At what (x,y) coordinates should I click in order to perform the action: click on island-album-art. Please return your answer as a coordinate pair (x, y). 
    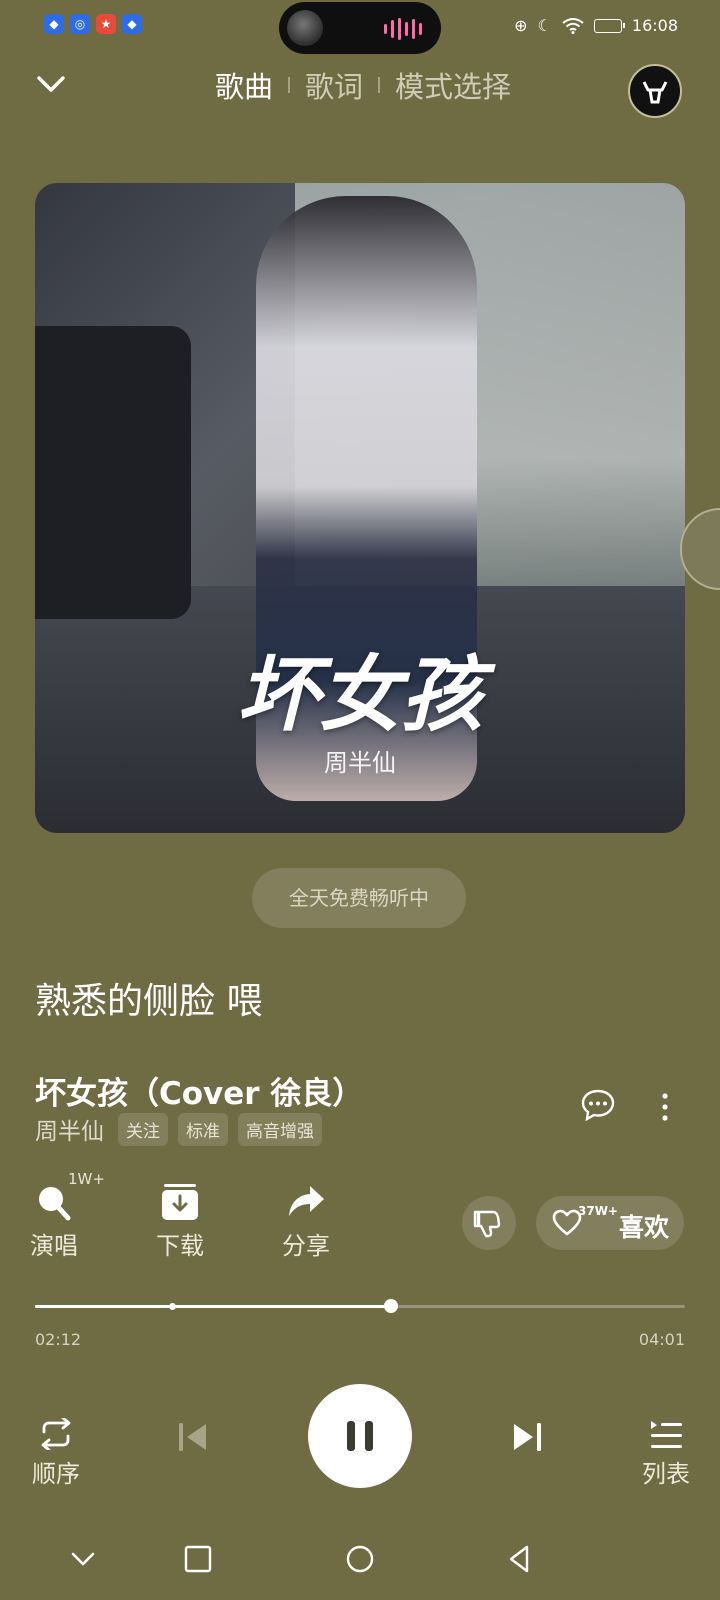
    Looking at the image, I should click on (305, 28).